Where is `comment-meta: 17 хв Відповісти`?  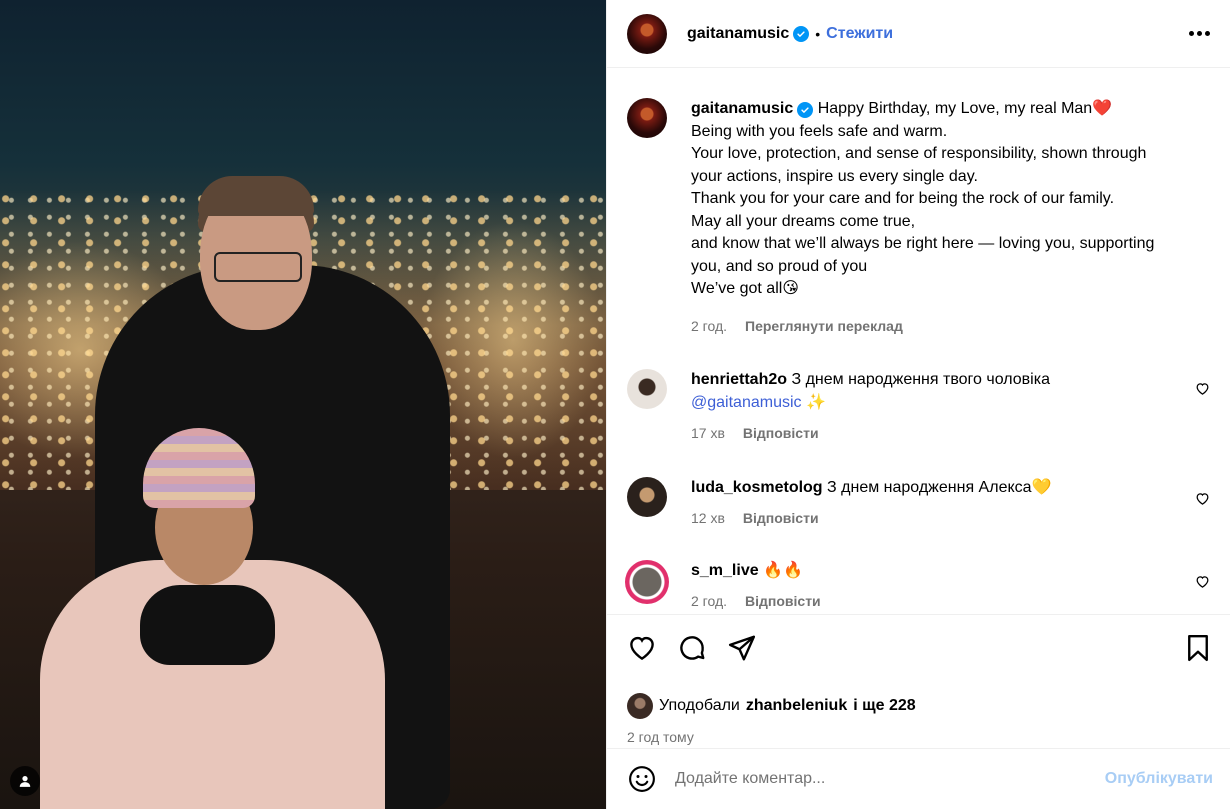 comment-meta: 17 хв Відповісти is located at coordinates (932, 433).